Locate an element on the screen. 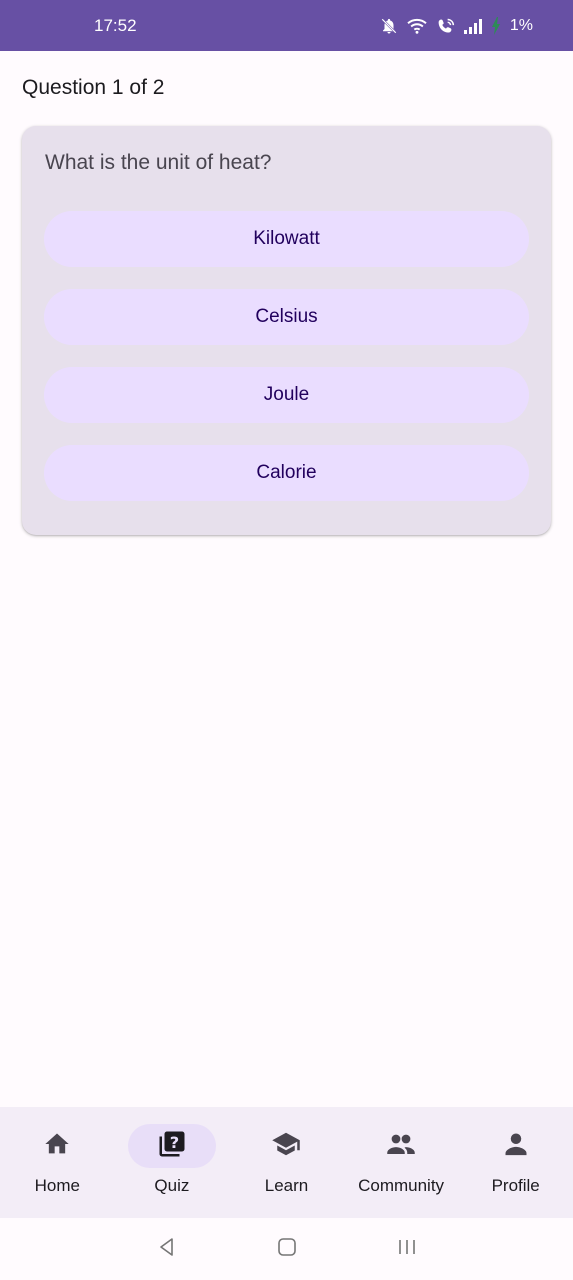 The image size is (573, 1280). person-icon is located at coordinates (516, 1146).